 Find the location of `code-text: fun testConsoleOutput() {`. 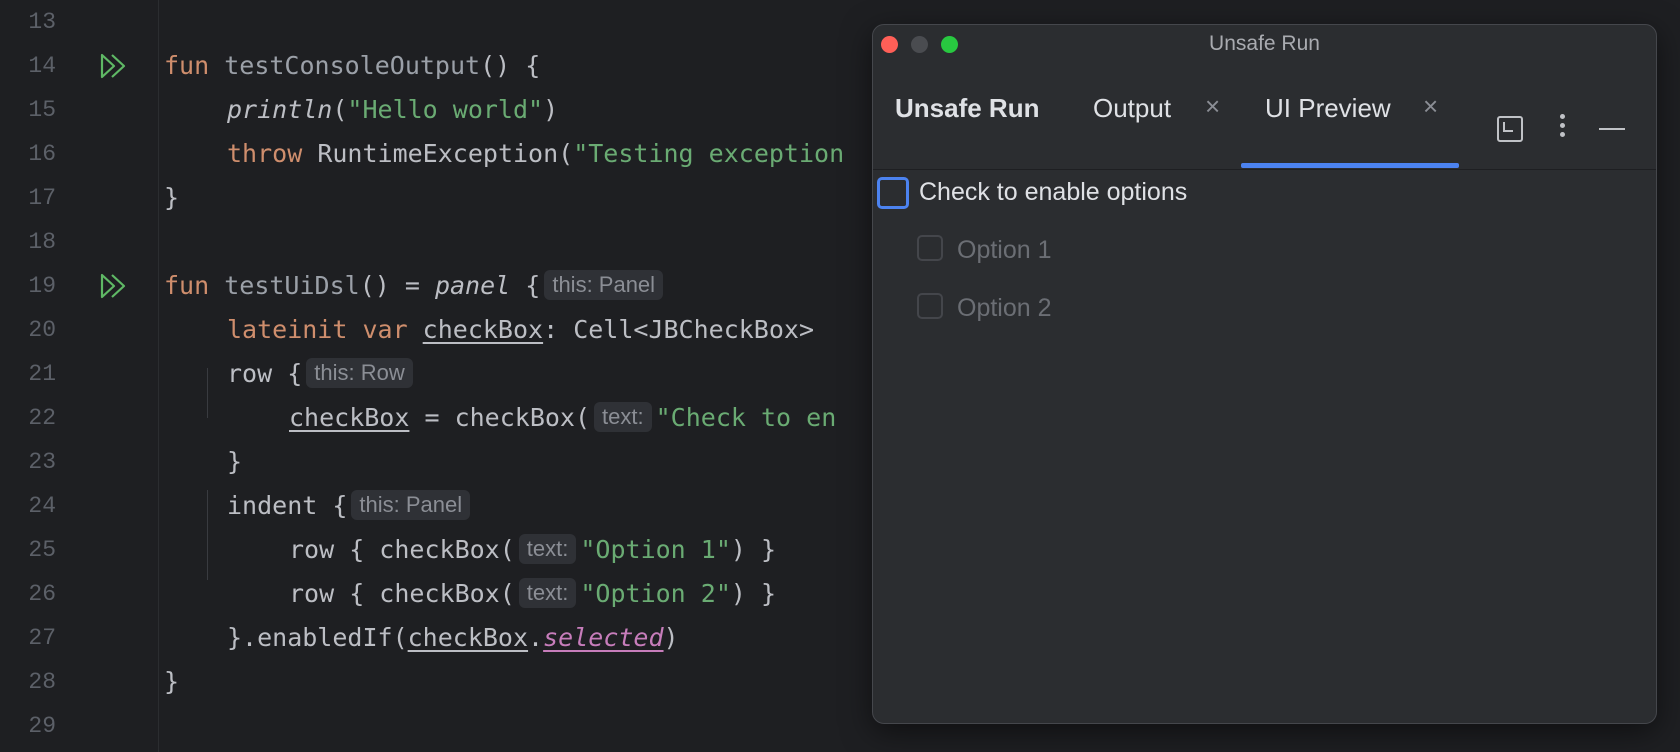

code-text: fun testConsoleOutput() { is located at coordinates (352, 66).